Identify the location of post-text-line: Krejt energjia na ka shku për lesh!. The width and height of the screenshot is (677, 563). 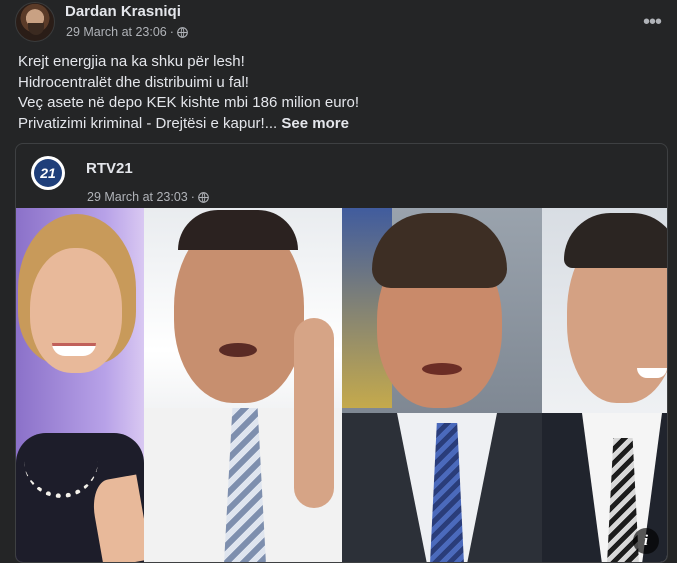
(131, 61).